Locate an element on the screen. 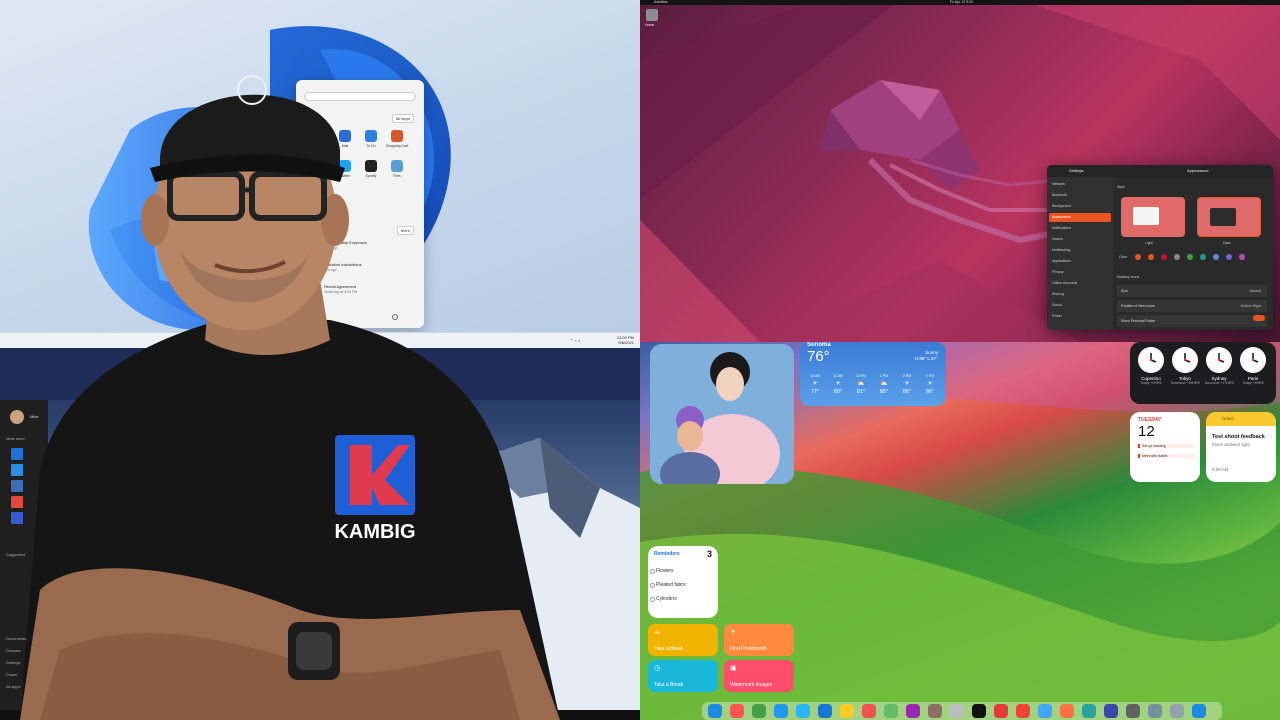  settings-row-label: Show Personal Folder is located at coordinates (1138, 321).